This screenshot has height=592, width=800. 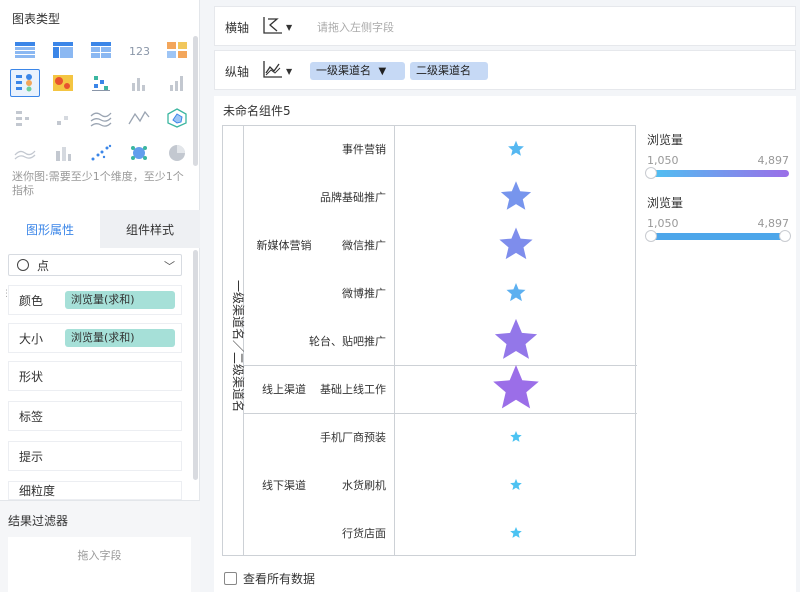 What do you see at coordinates (36, 19) in the screenshot?
I see `chart-type-title: 图表类型` at bounding box center [36, 19].